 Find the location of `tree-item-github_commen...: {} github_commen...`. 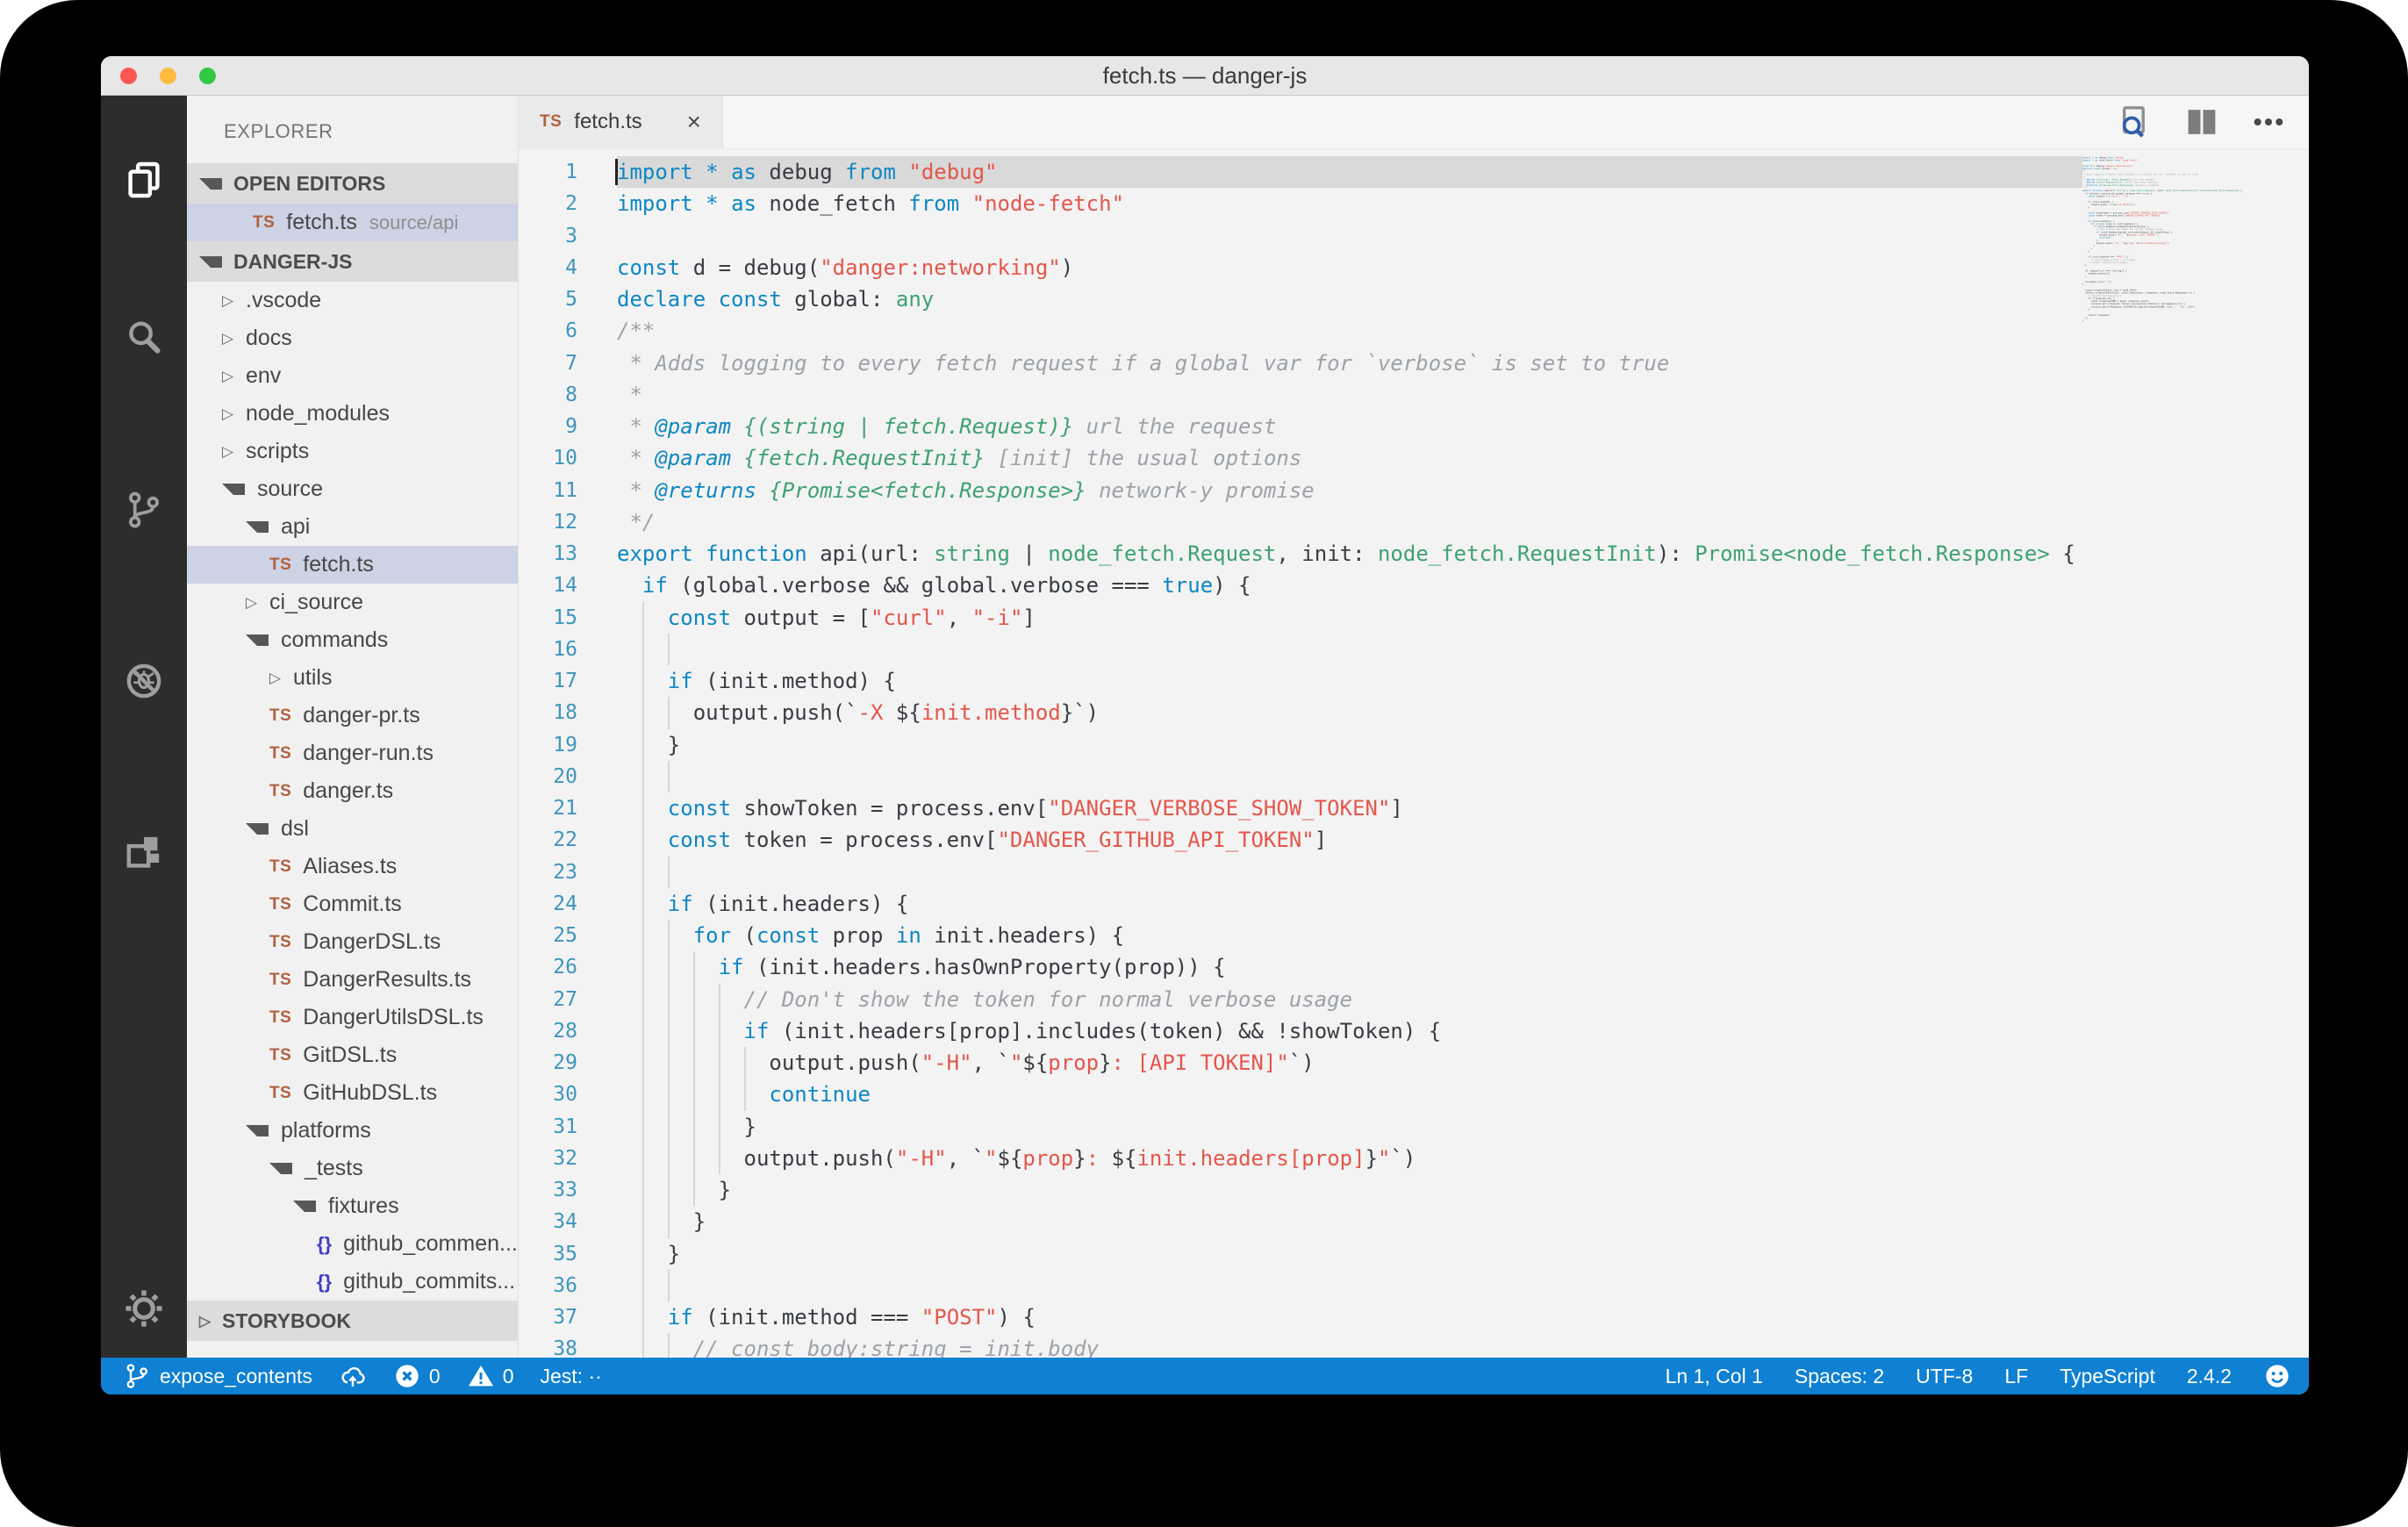

tree-item-github_commen...: {} github_commen... is located at coordinates (352, 1244).